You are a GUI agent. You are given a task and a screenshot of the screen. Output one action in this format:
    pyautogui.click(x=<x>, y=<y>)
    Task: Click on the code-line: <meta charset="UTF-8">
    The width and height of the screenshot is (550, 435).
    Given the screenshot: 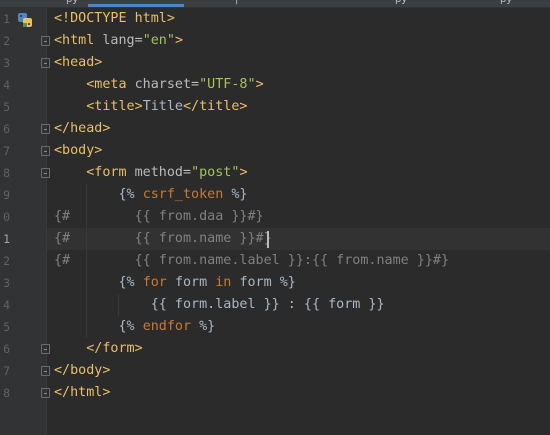 What is the action you would take?
    pyautogui.click(x=159, y=85)
    